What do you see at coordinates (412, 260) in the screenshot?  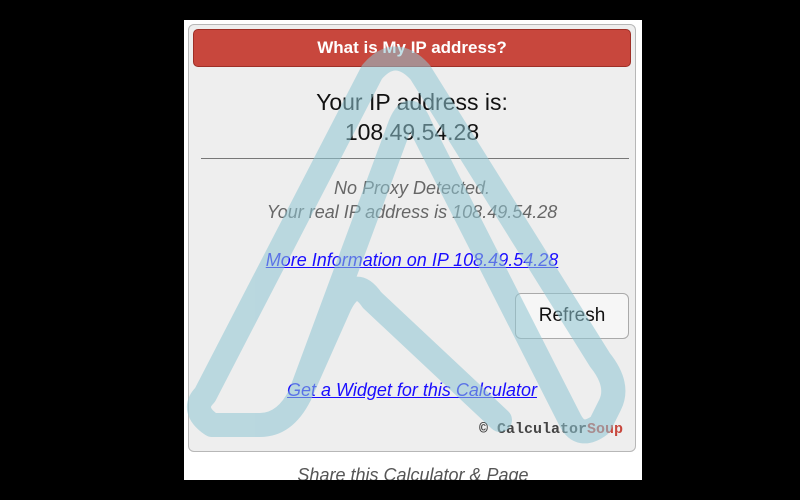 I see `more-info-link: More Information on IP 108.49.54.28` at bounding box center [412, 260].